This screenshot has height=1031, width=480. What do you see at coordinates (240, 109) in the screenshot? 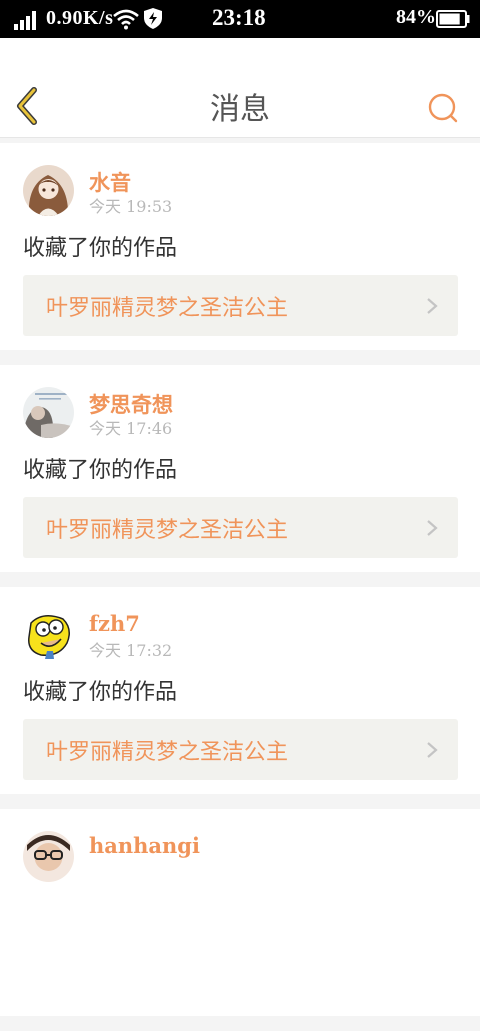
I see `page-title: 消息` at bounding box center [240, 109].